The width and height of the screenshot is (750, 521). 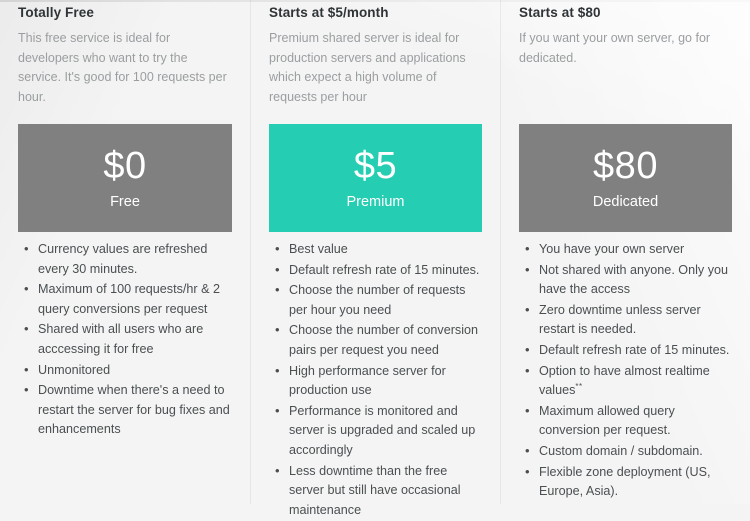 I want to click on price-label: Free, so click(x=125, y=202).